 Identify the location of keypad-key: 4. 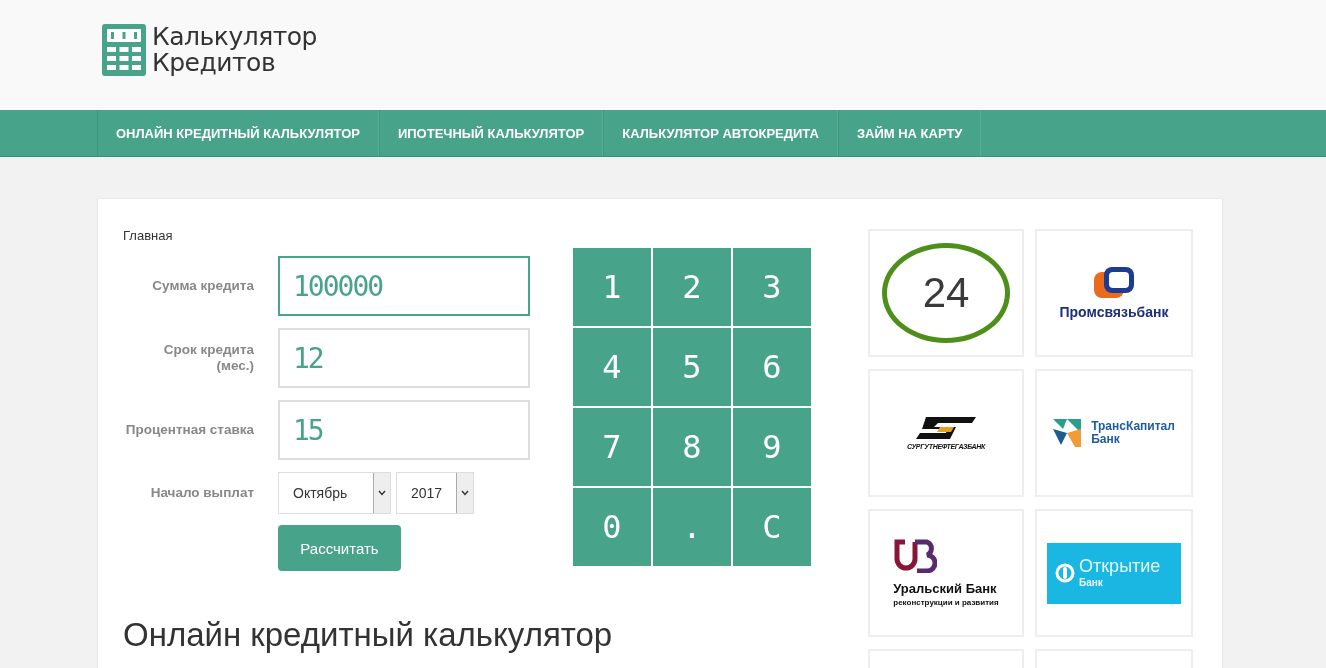
(612, 367).